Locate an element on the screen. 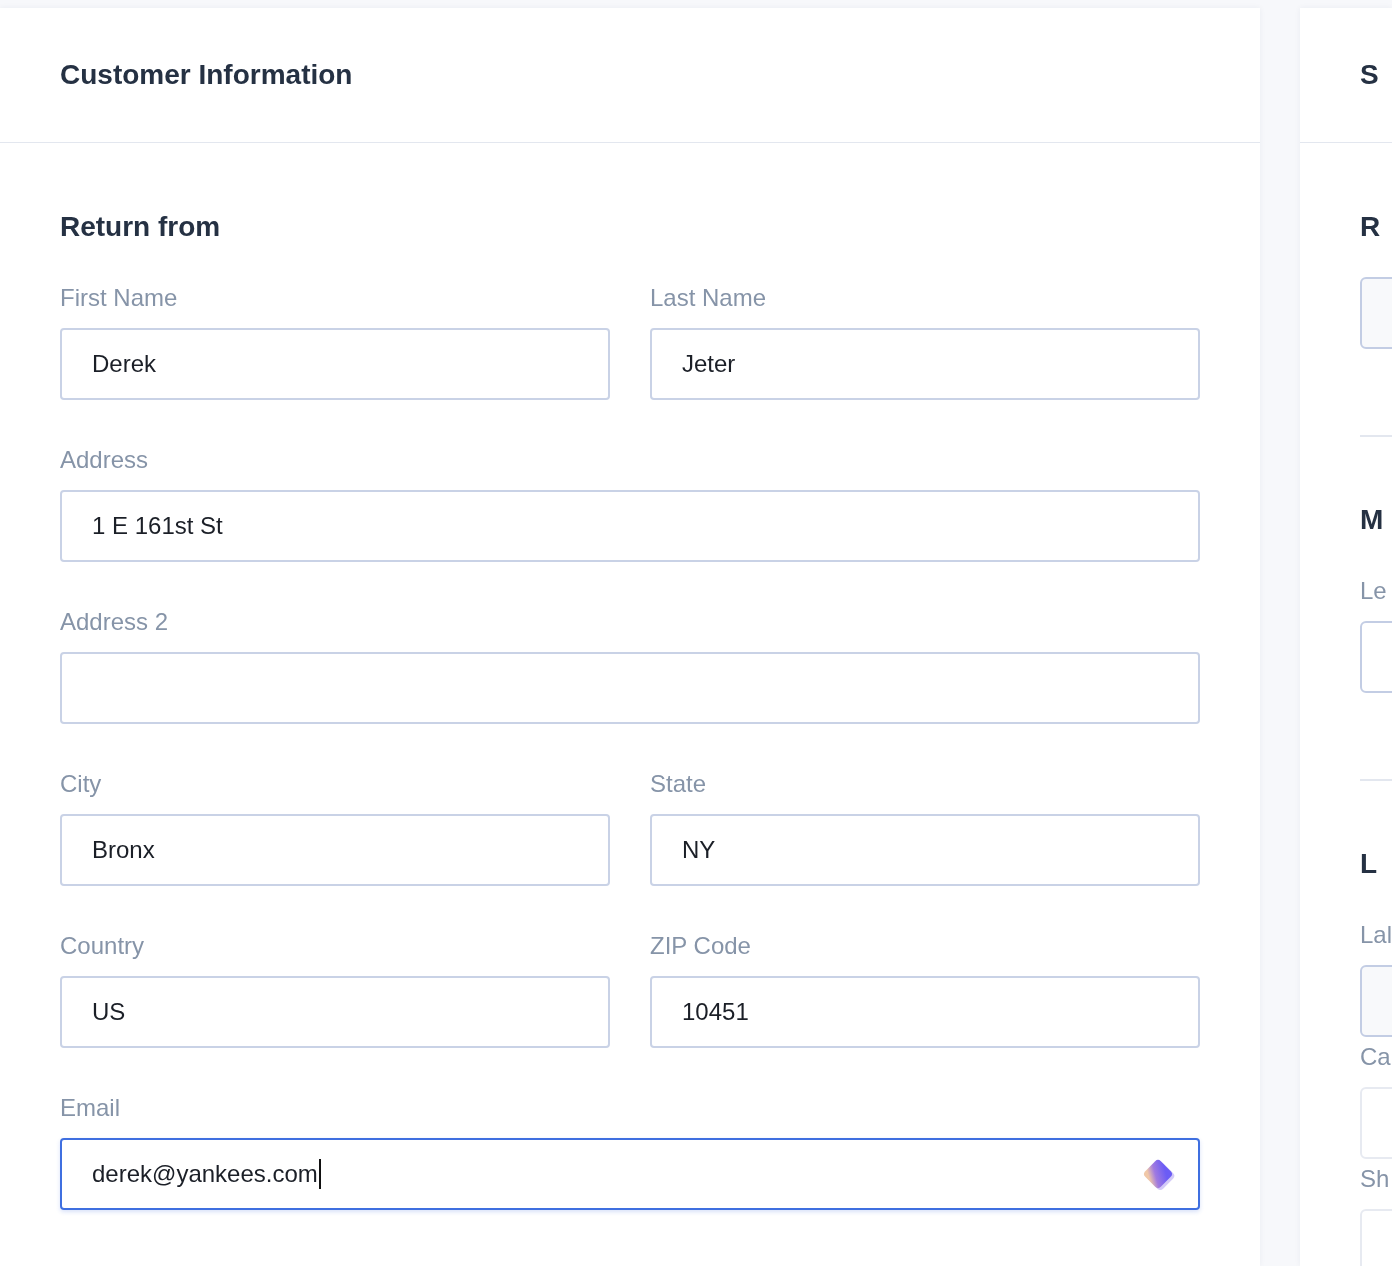  field-label: Last Name is located at coordinates (708, 298).